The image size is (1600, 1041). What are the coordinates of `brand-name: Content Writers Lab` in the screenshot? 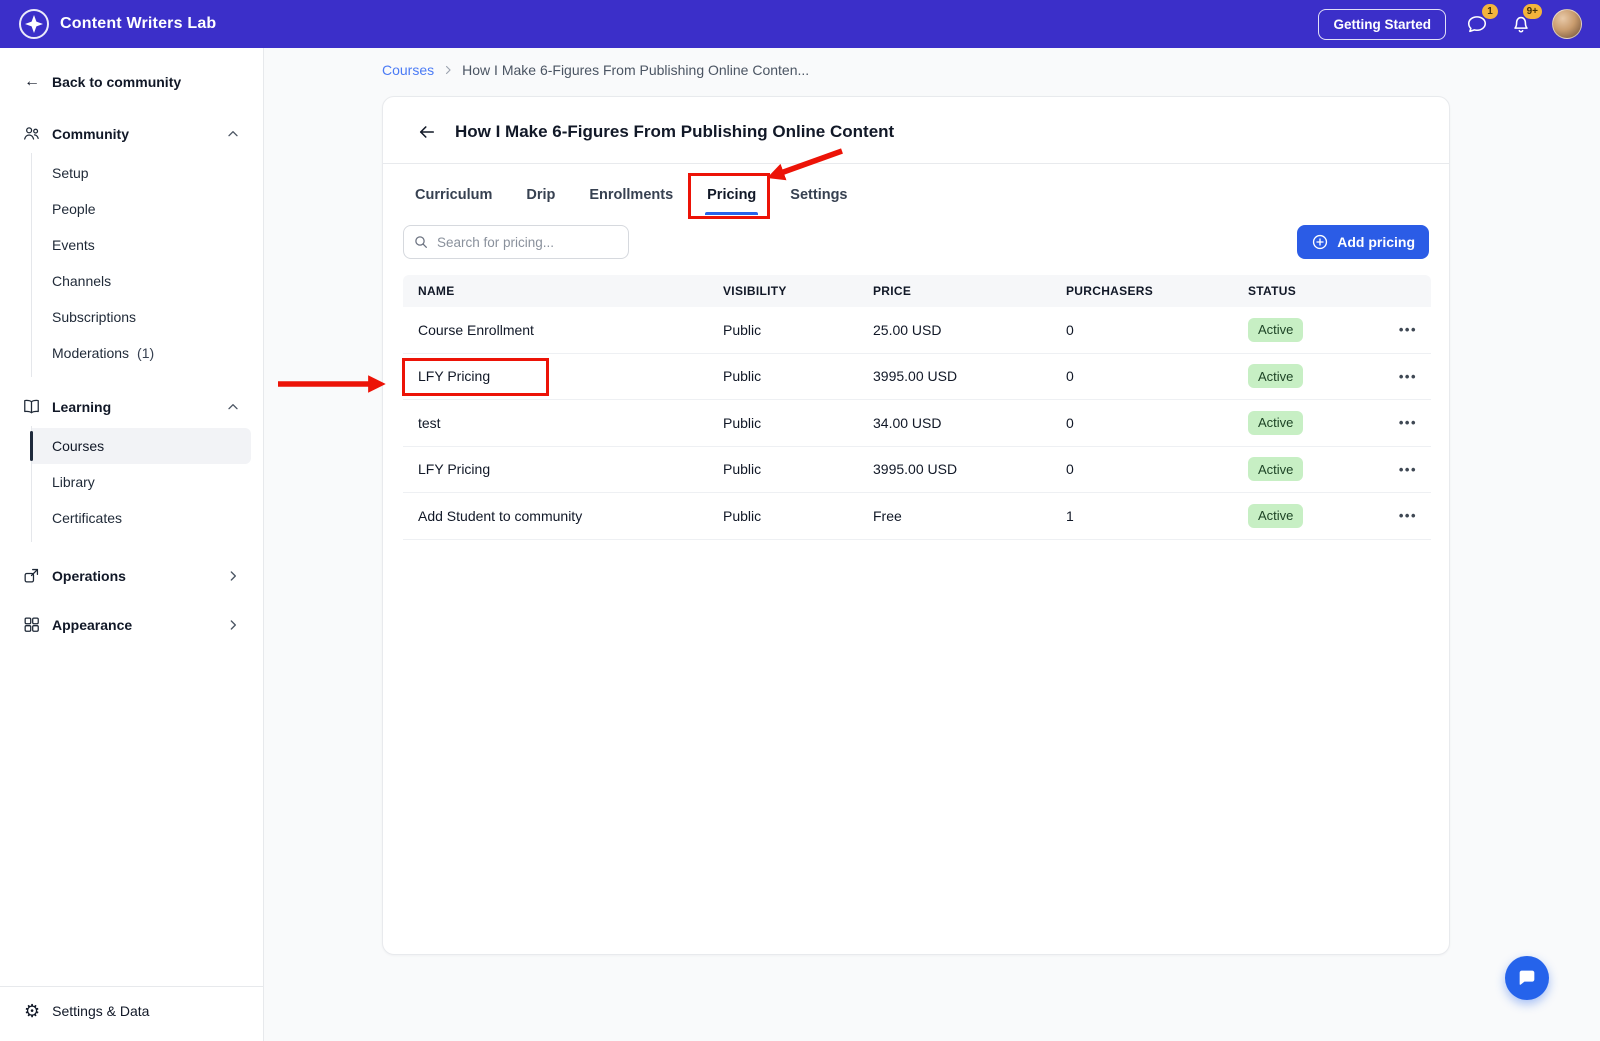 It's located at (138, 23).